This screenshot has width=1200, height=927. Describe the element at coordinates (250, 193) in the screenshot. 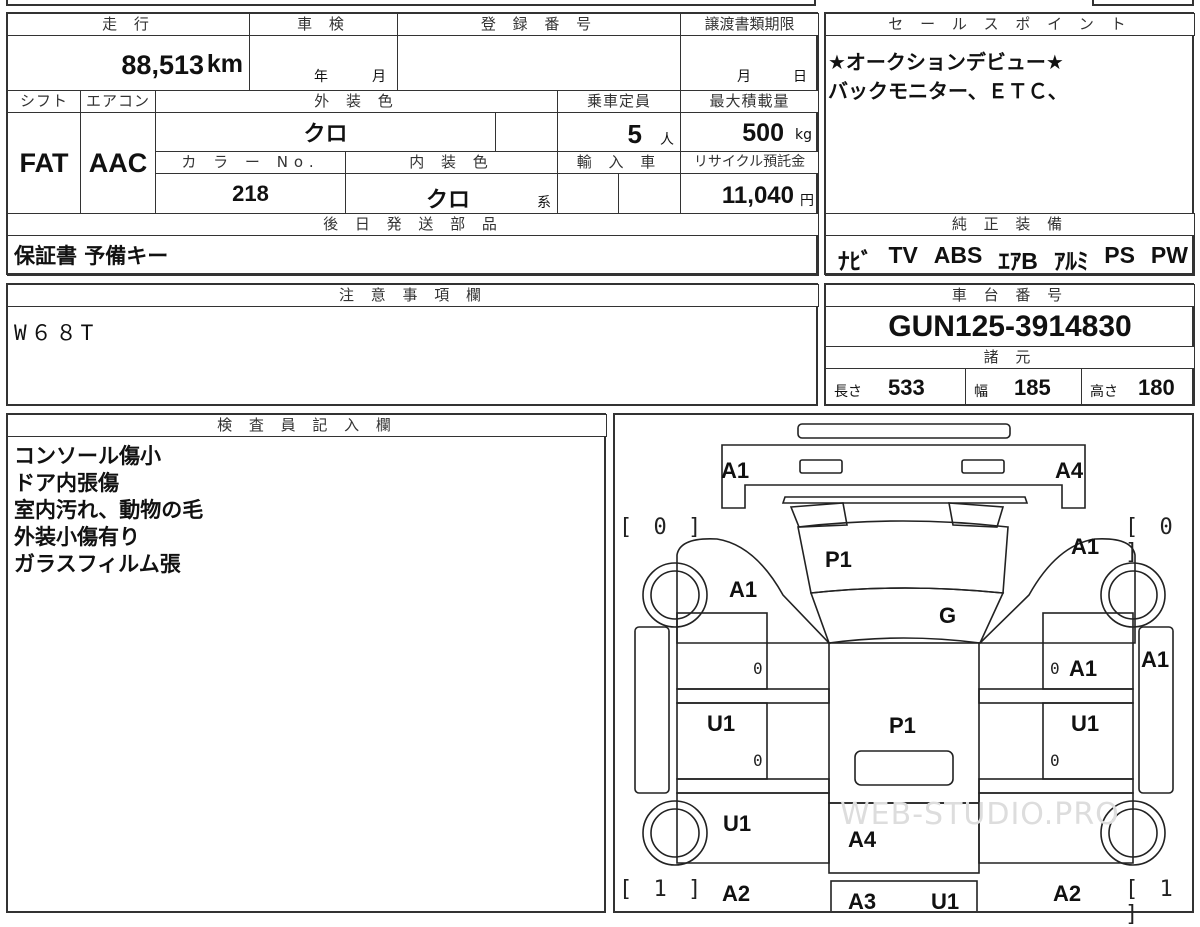

I see `color-no-cell: 218` at that location.